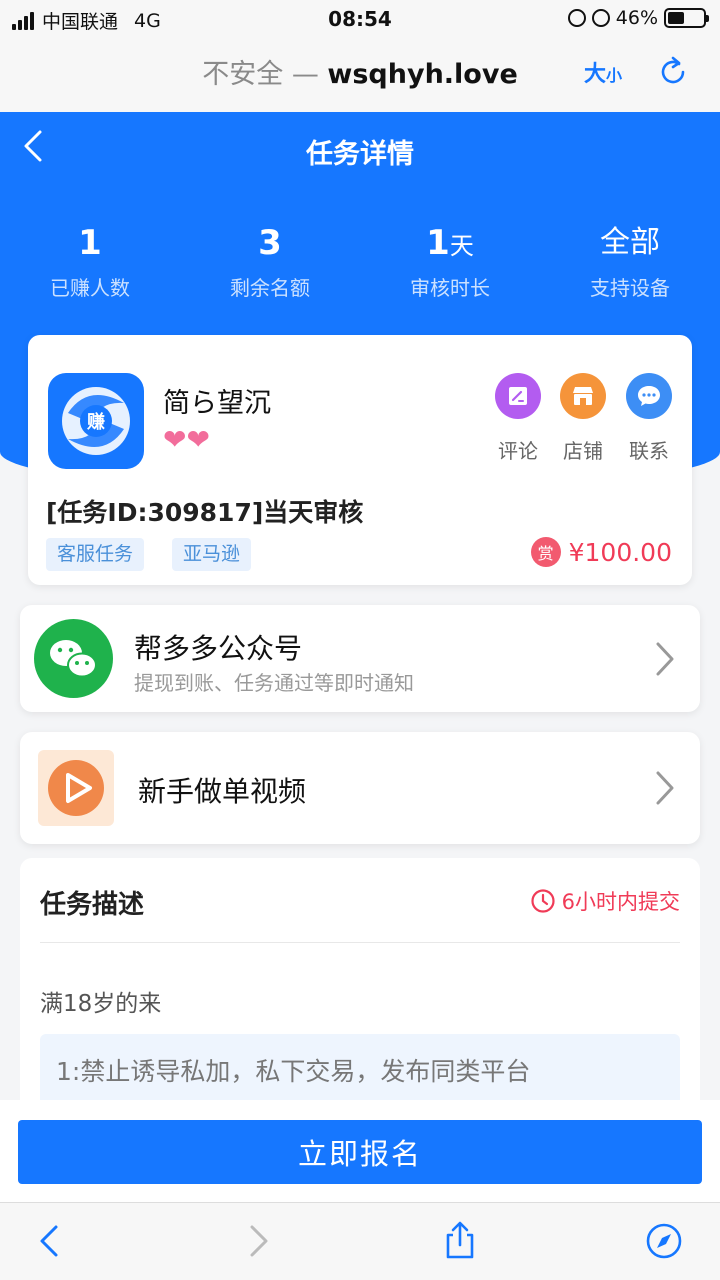 Image resolution: width=720 pixels, height=1280 pixels. What do you see at coordinates (649, 451) in the screenshot?
I see `action-label: 联系` at bounding box center [649, 451].